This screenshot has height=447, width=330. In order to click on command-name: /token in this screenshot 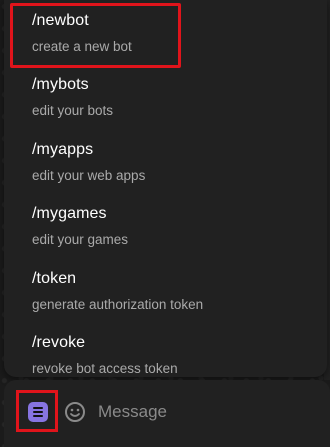, I will do `click(54, 278)`.